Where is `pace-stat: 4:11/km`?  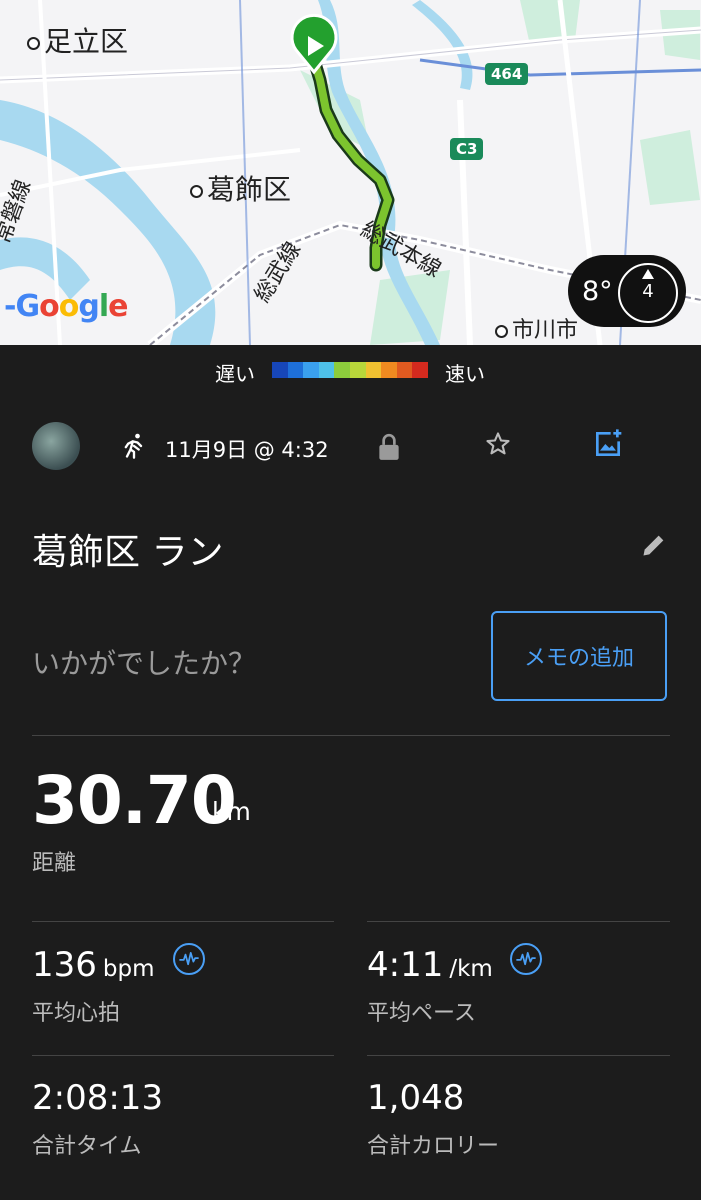
pace-stat: 4:11/km is located at coordinates (430, 965).